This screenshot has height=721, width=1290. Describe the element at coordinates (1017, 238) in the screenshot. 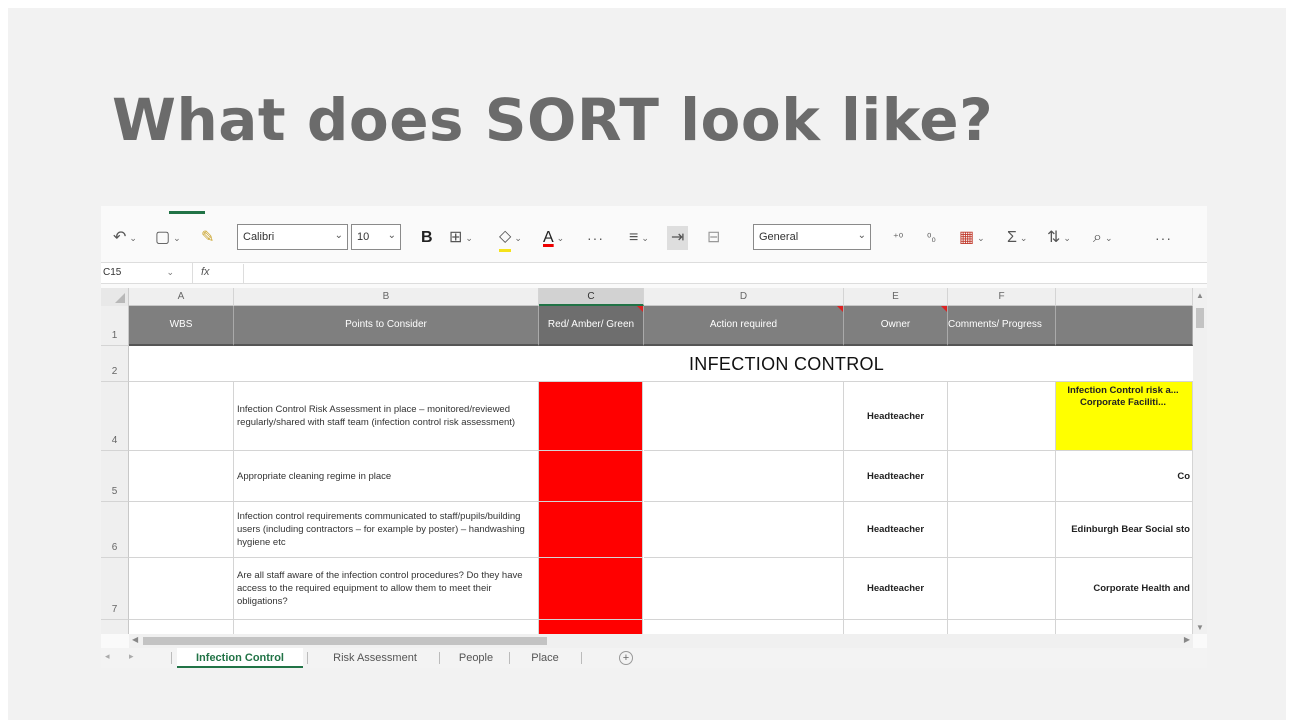

I see `autosum-button: Σ ⌄` at that location.